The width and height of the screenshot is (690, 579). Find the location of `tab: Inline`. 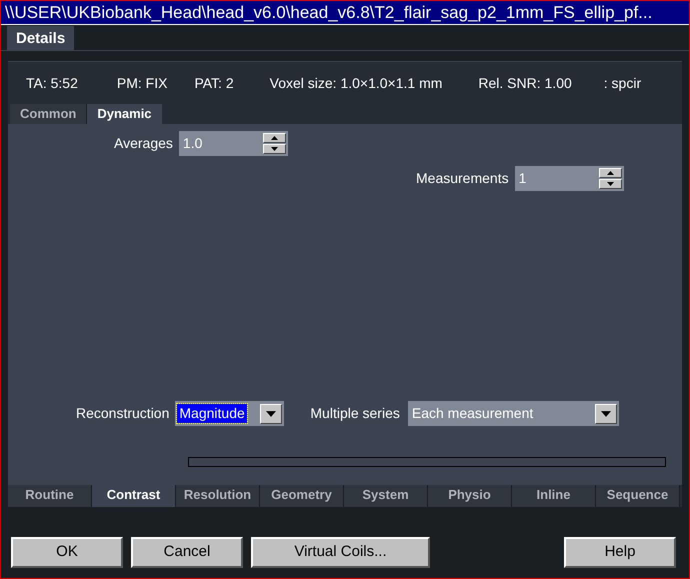

tab: Inline is located at coordinates (554, 496).